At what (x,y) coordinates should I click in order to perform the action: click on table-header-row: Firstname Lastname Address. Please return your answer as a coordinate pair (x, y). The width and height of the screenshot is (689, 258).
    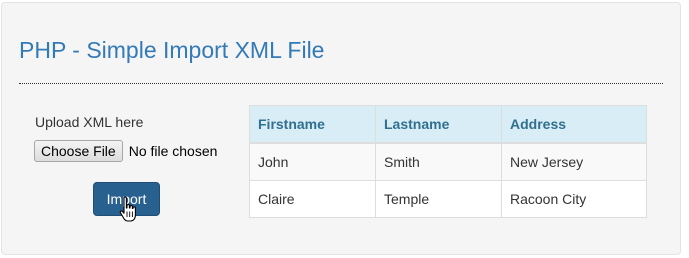
    Looking at the image, I should click on (448, 124).